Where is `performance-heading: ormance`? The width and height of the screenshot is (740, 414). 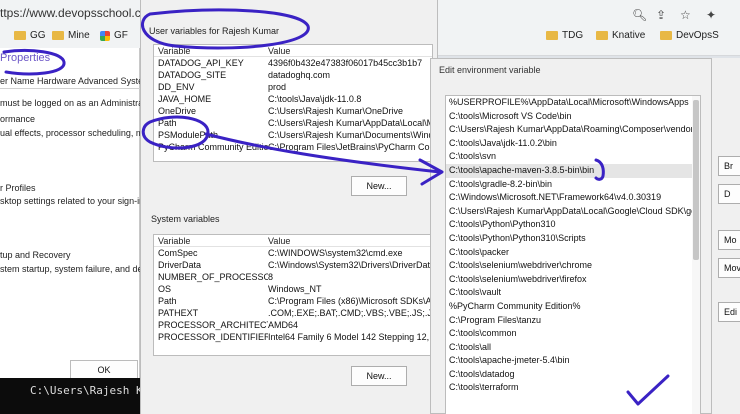
performance-heading: ormance is located at coordinates (18, 119).